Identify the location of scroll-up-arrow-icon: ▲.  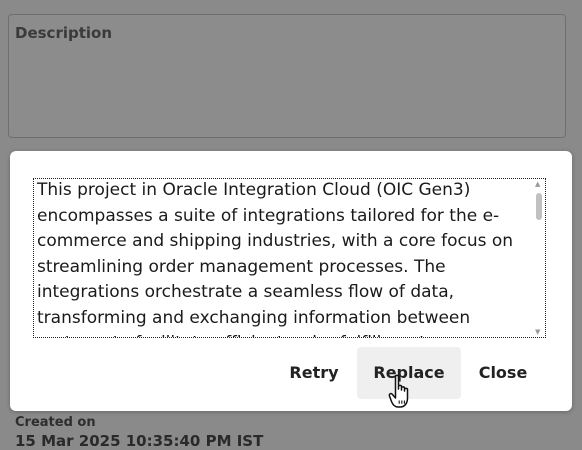
(537, 184).